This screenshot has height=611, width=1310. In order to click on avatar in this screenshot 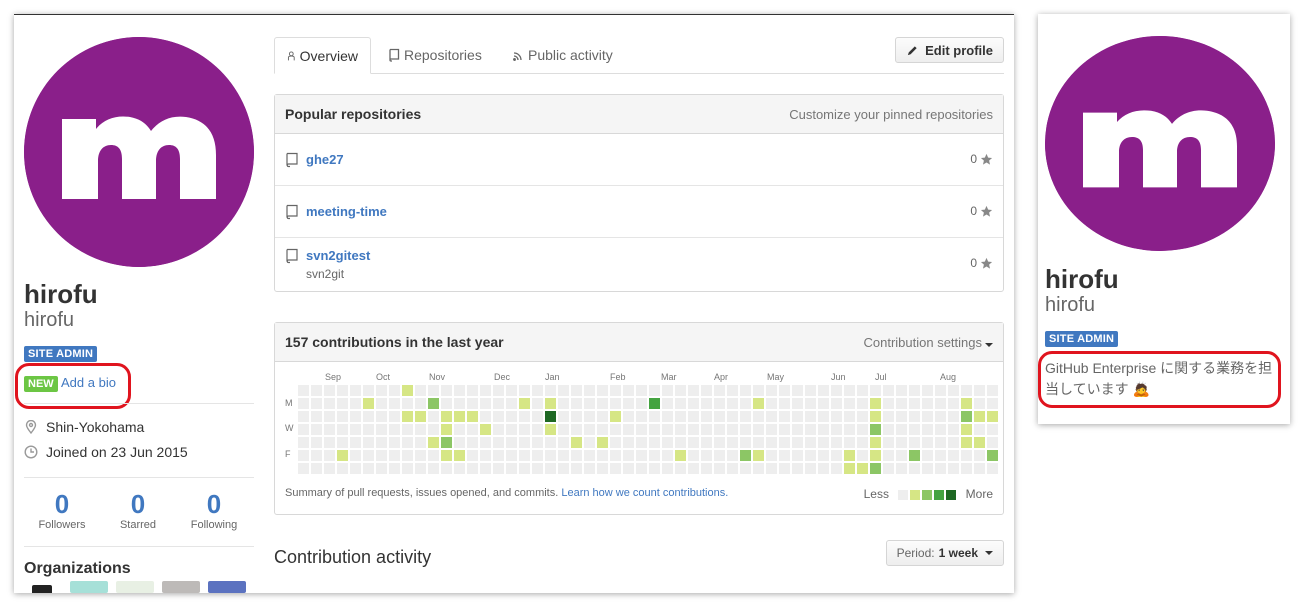, I will do `click(1160, 143)`.